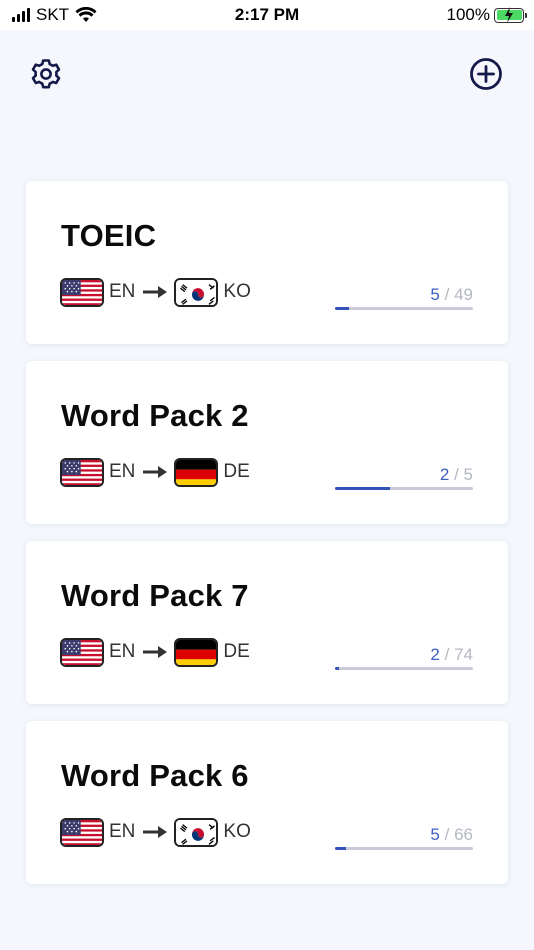 The height and width of the screenshot is (950, 534). What do you see at coordinates (109, 235) in the screenshot?
I see `pack-title: TOEIC` at bounding box center [109, 235].